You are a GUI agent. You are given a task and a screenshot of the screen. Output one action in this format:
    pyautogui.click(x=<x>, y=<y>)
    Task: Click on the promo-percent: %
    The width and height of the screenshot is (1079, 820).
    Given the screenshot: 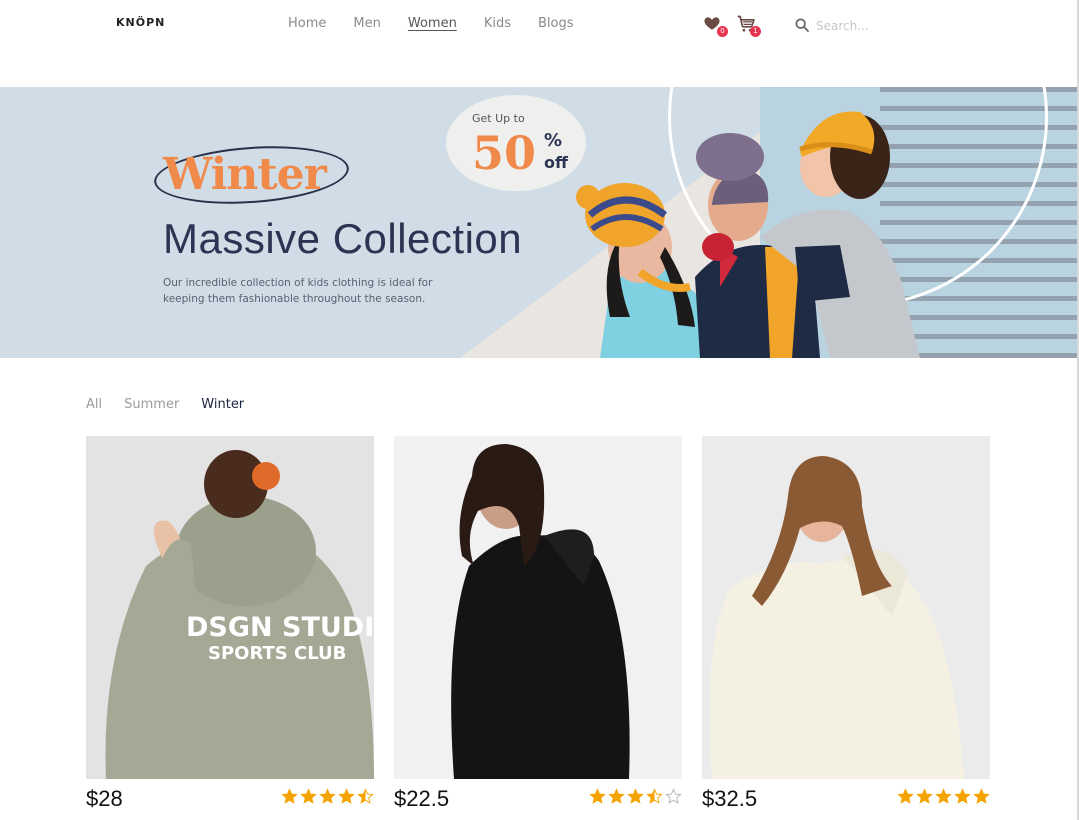 What is the action you would take?
    pyautogui.click(x=553, y=140)
    